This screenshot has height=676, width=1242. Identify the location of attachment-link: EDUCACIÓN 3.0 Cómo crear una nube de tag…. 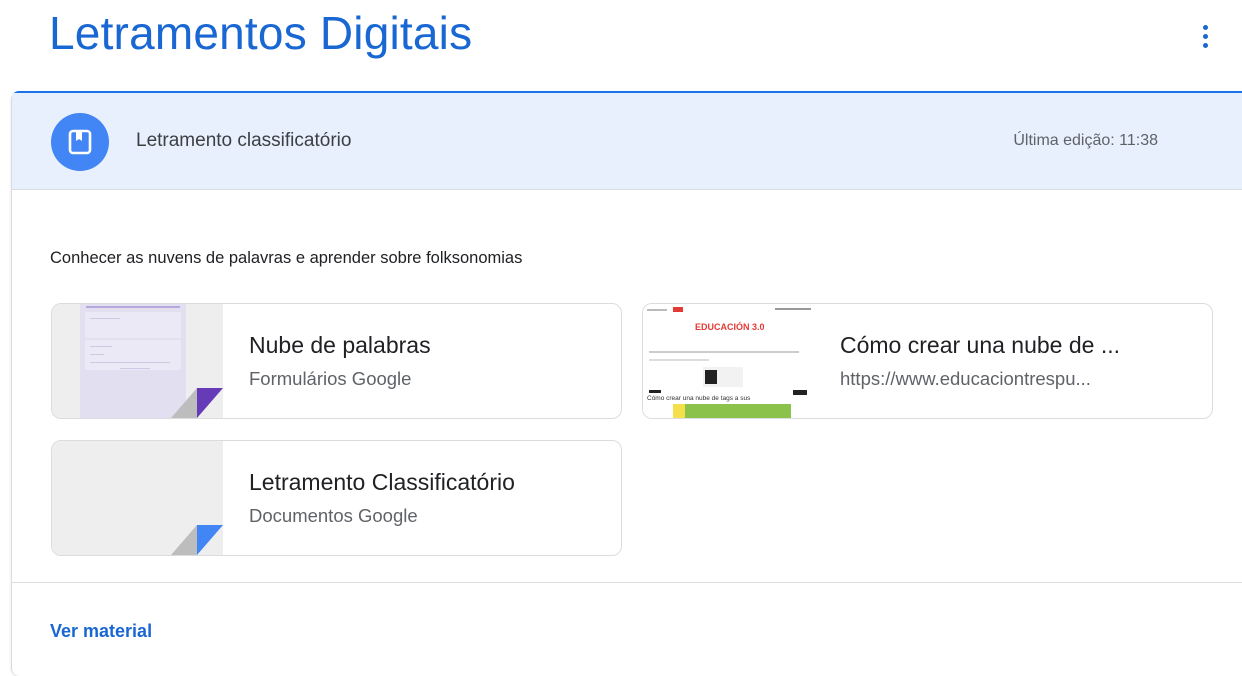
(927, 361).